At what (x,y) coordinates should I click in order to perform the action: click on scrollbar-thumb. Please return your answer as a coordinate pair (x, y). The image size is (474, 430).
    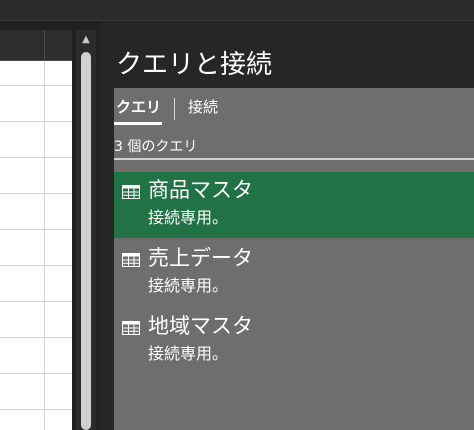
    Looking at the image, I should click on (86, 241).